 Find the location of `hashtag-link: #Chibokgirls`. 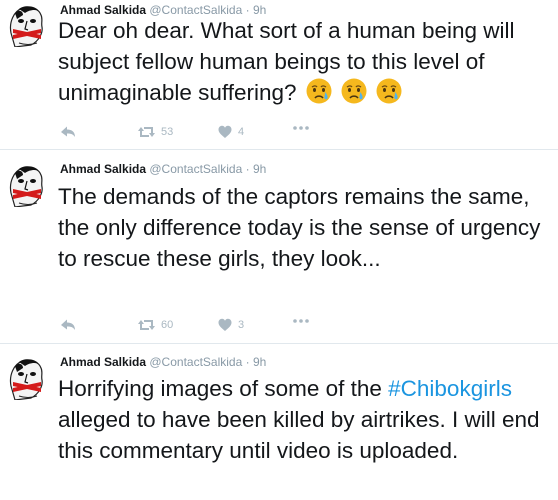

hashtag-link: #Chibokgirls is located at coordinates (450, 388).